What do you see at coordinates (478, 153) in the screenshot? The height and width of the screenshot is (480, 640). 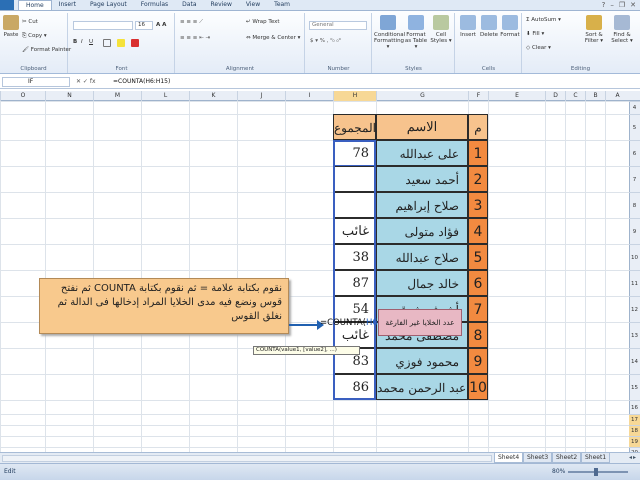 I see `index-cell: 1` at bounding box center [478, 153].